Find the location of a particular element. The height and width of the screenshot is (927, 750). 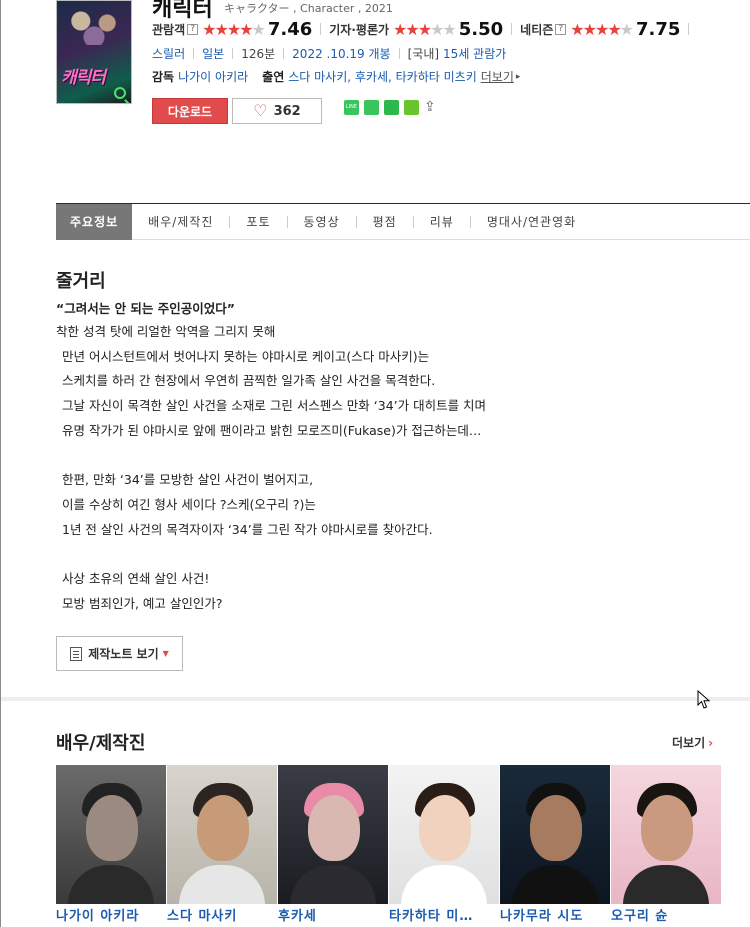

main-tabs: 주요정보 배우/제작진 포토 동영상 평점 리뷰 명대사/연관영화 is located at coordinates (403, 221).